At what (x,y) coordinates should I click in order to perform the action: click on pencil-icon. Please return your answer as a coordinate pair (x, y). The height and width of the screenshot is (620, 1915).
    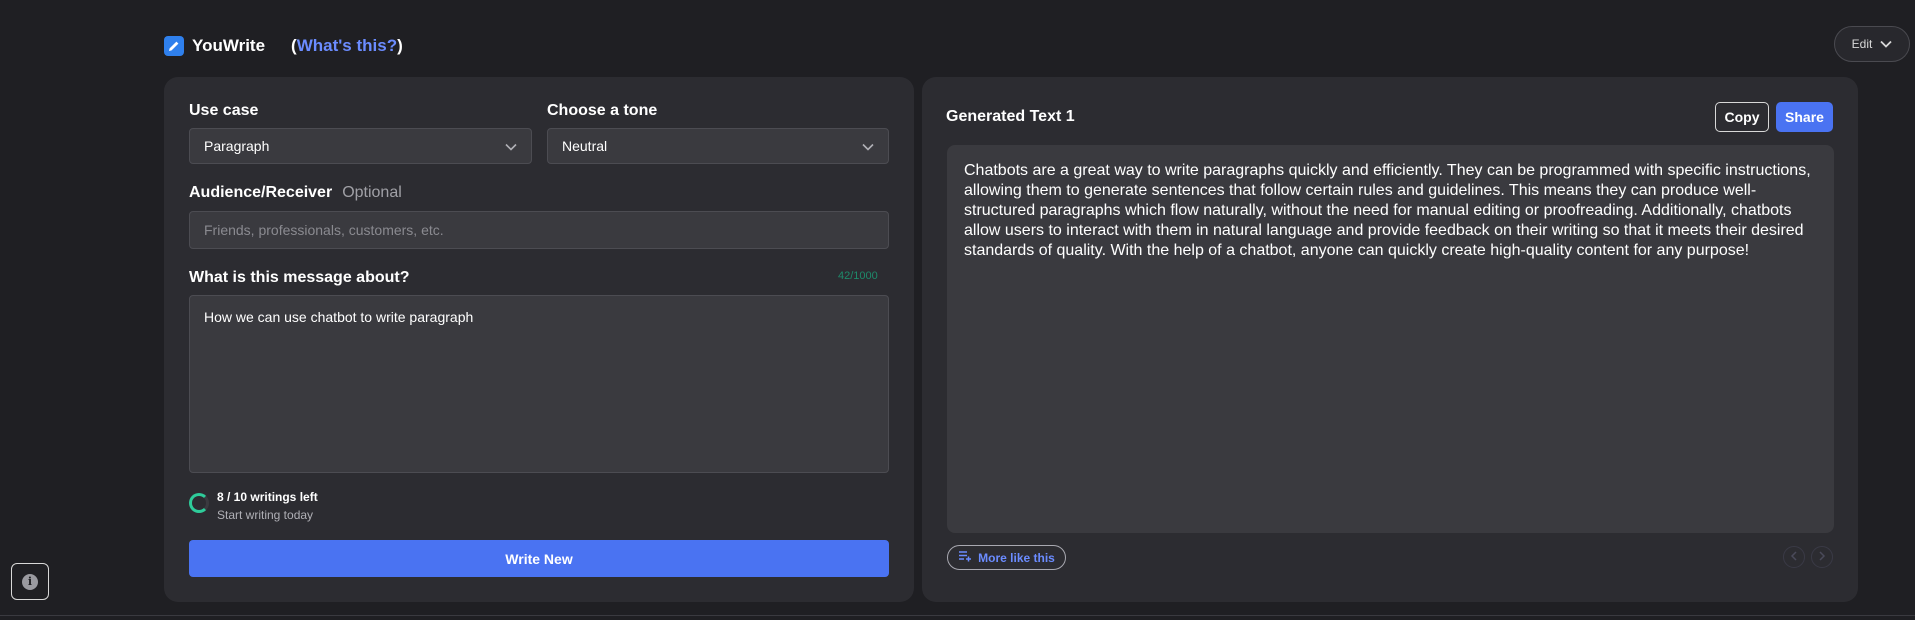
    Looking at the image, I should click on (174, 46).